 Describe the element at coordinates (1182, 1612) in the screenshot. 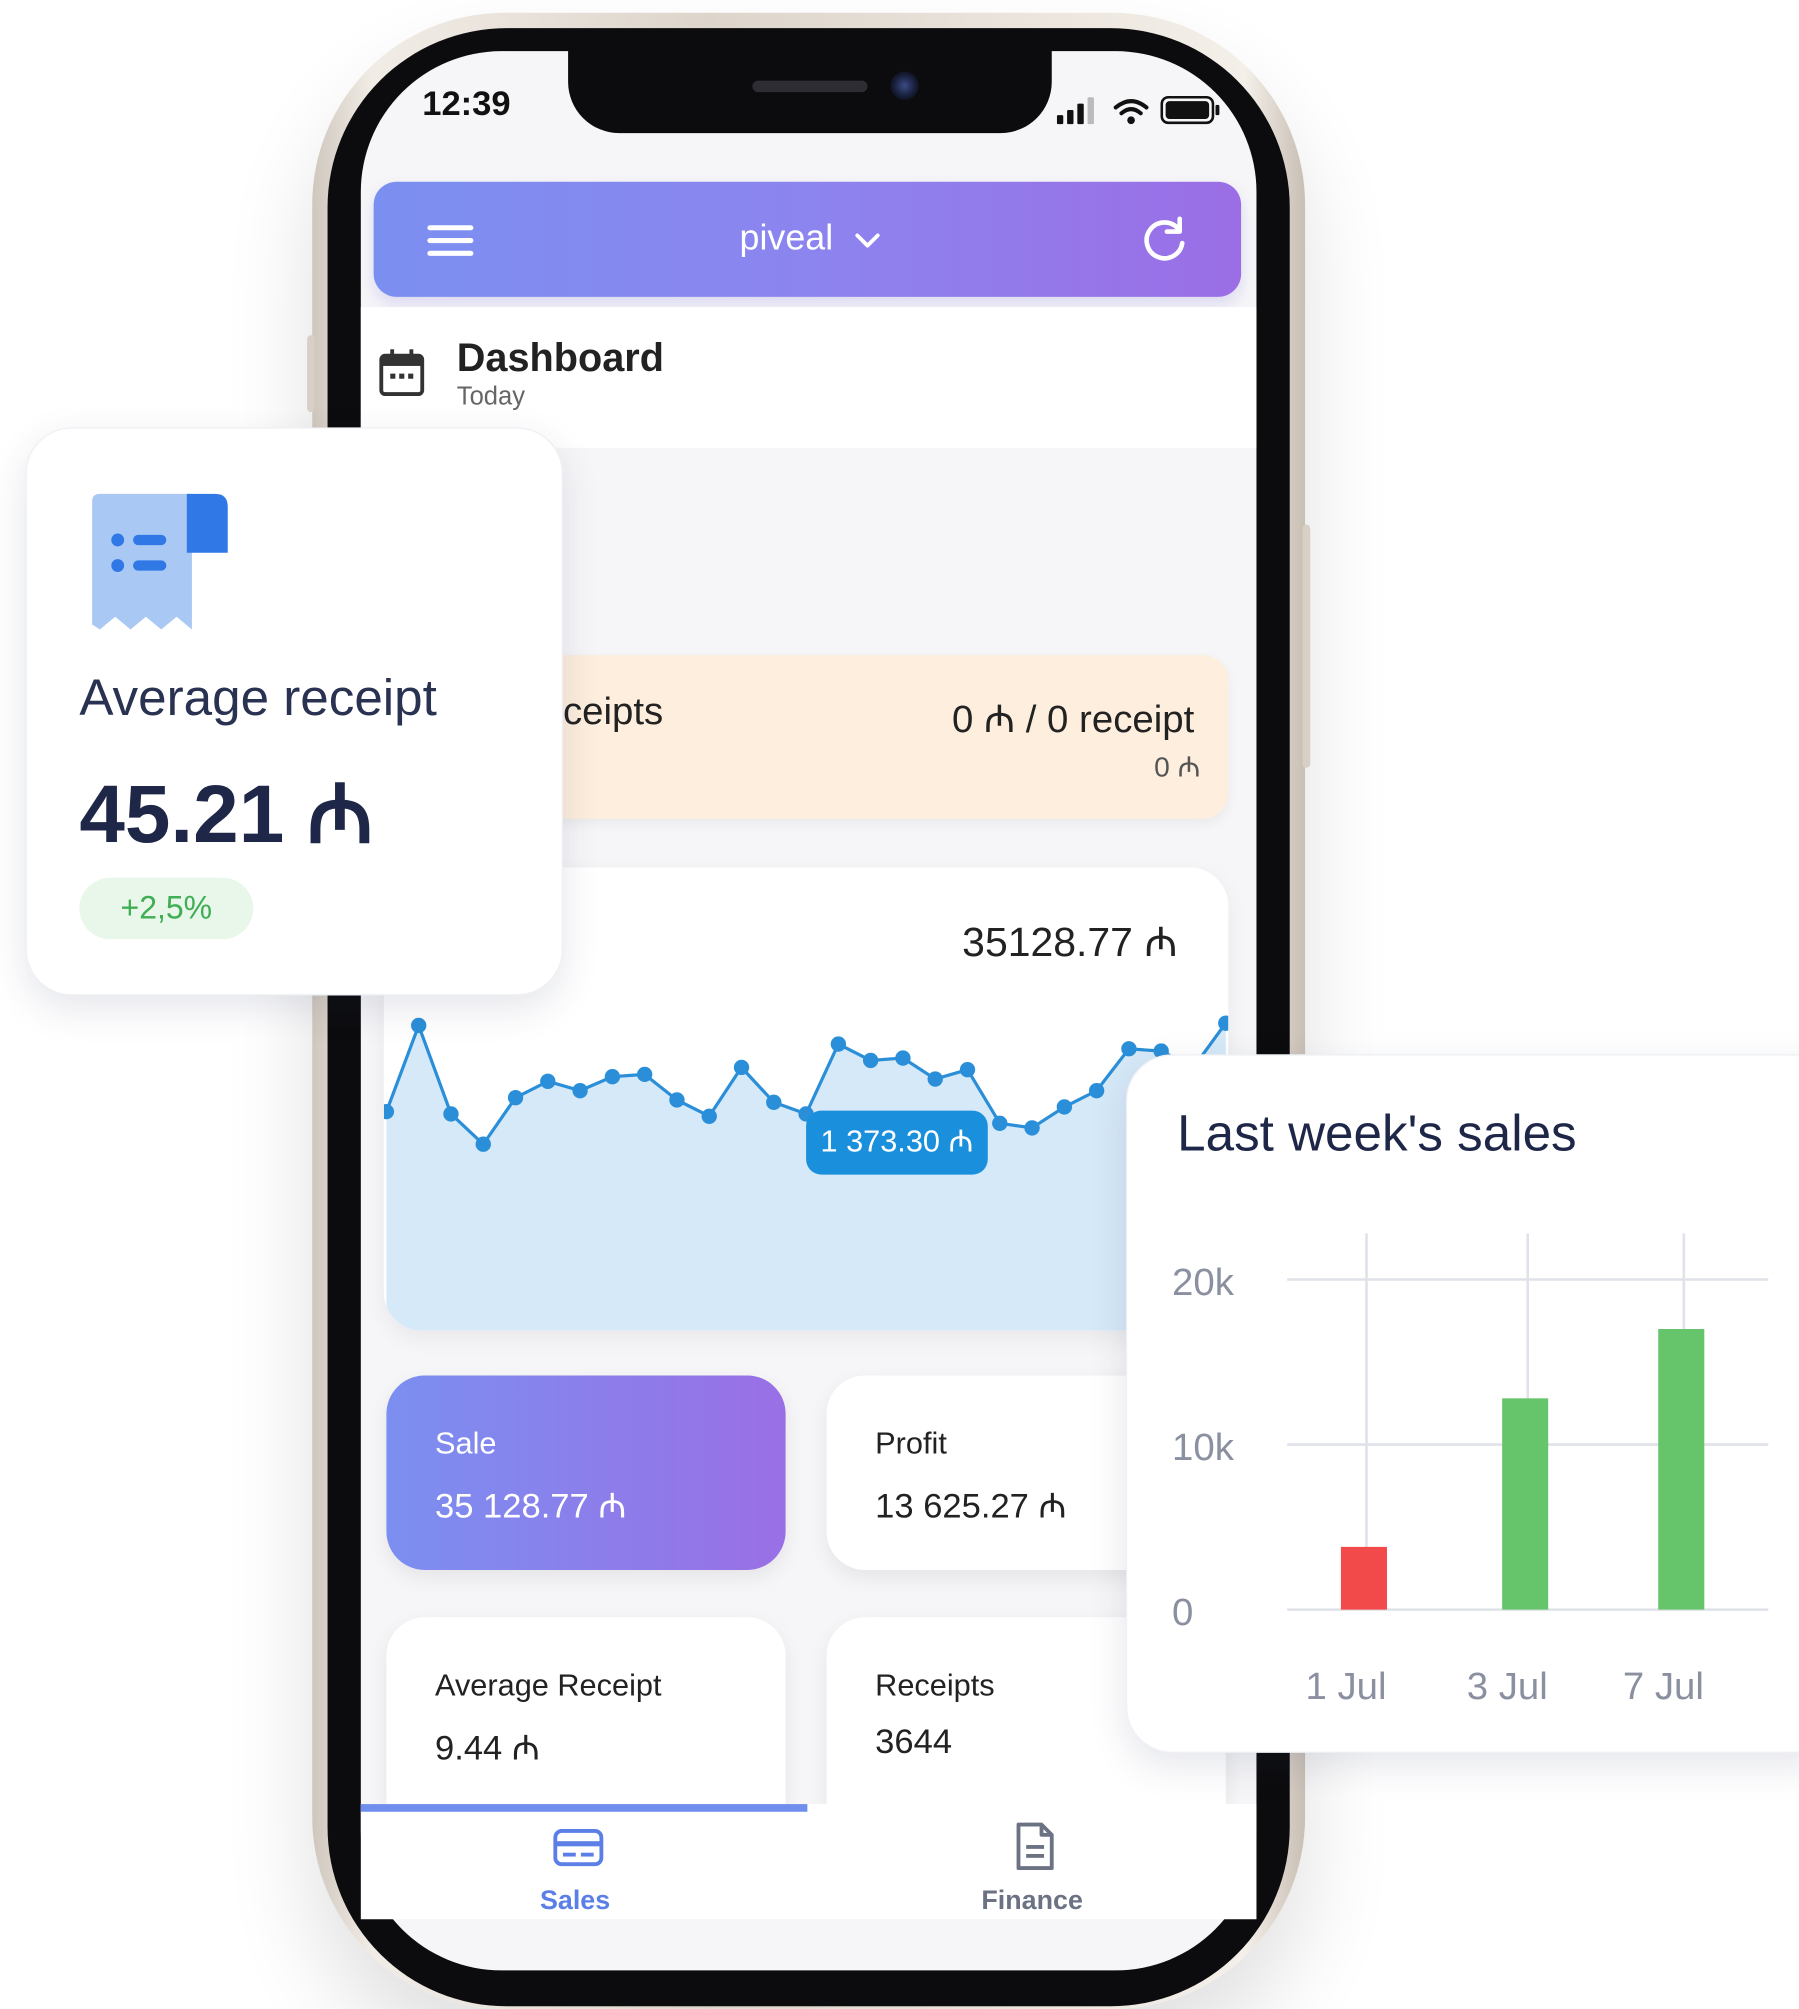

I see `y-tick-label: 0` at that location.